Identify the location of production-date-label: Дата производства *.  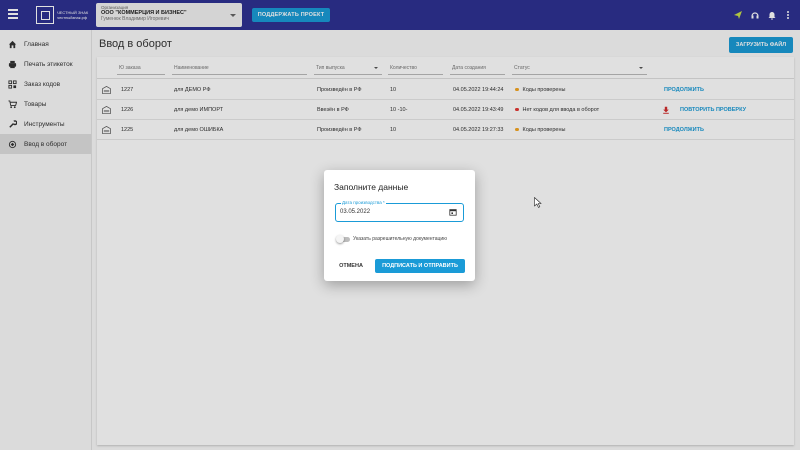
(363, 202).